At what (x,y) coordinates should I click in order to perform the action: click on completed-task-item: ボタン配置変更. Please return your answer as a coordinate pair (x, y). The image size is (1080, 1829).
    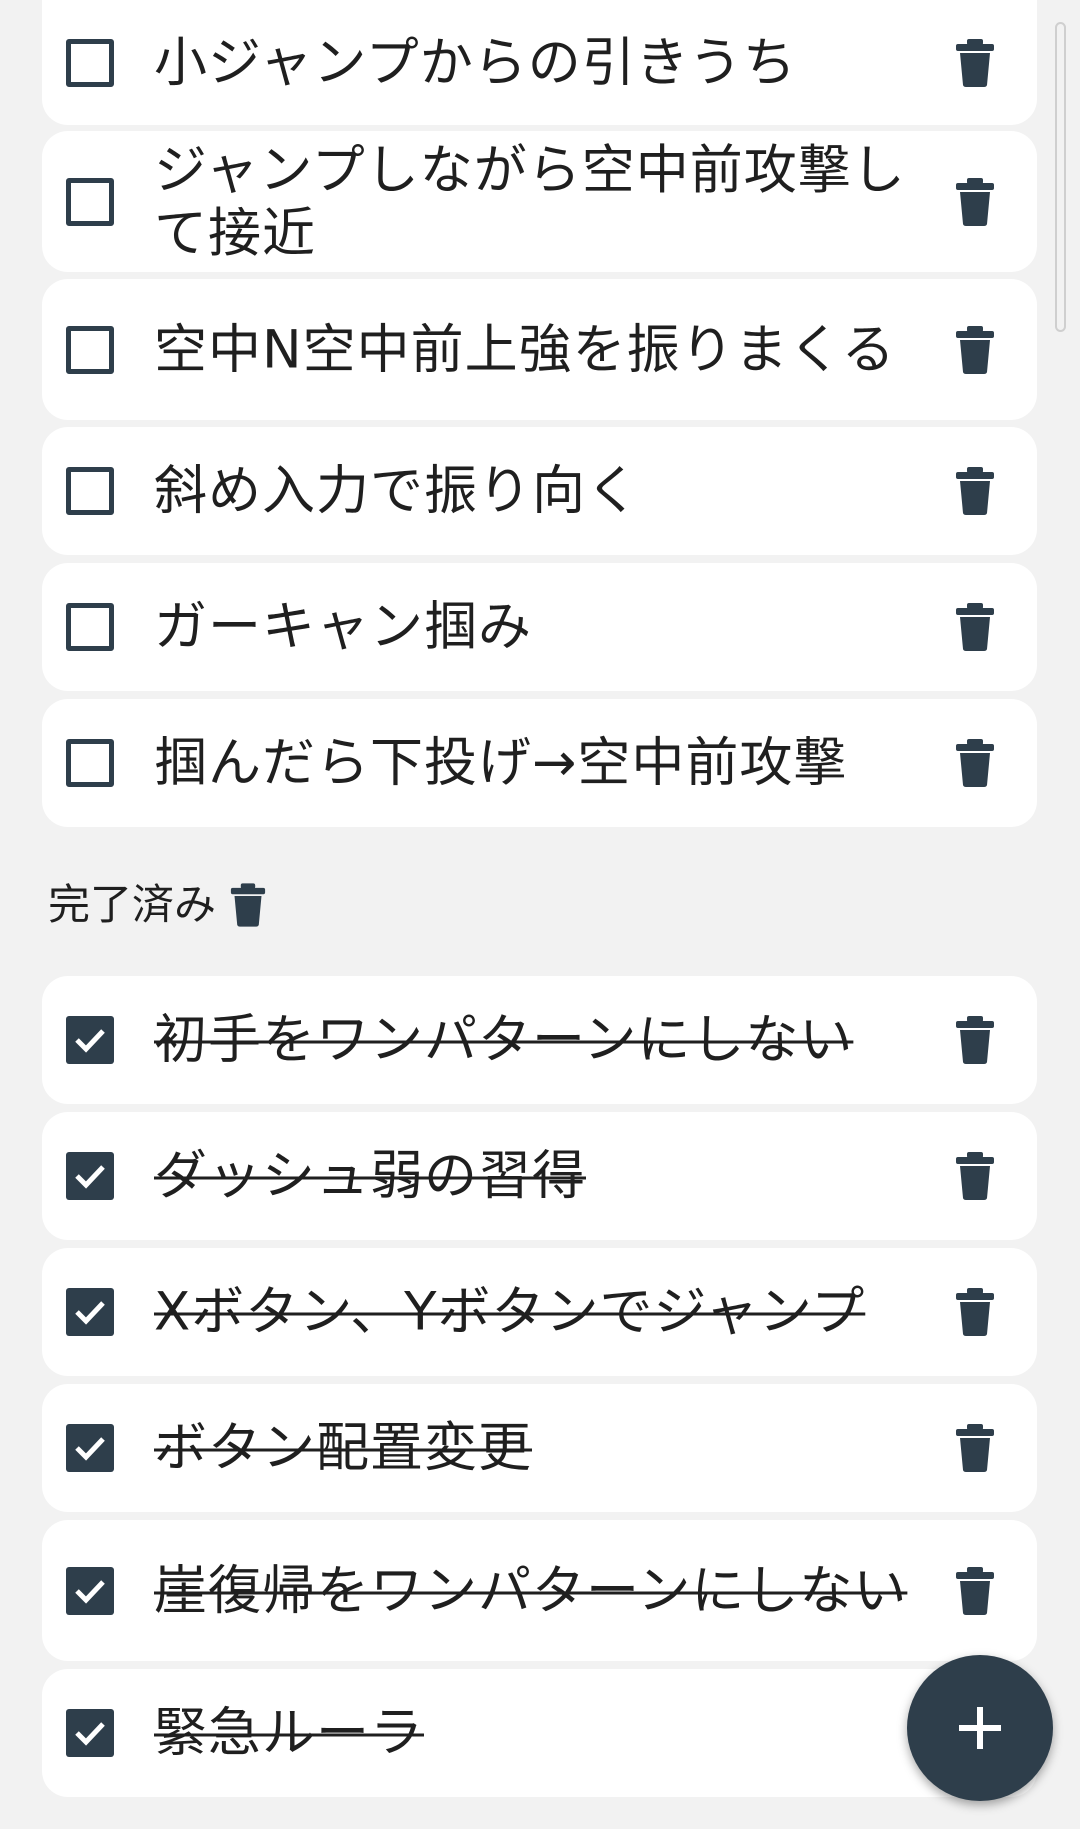
    Looking at the image, I should click on (539, 1448).